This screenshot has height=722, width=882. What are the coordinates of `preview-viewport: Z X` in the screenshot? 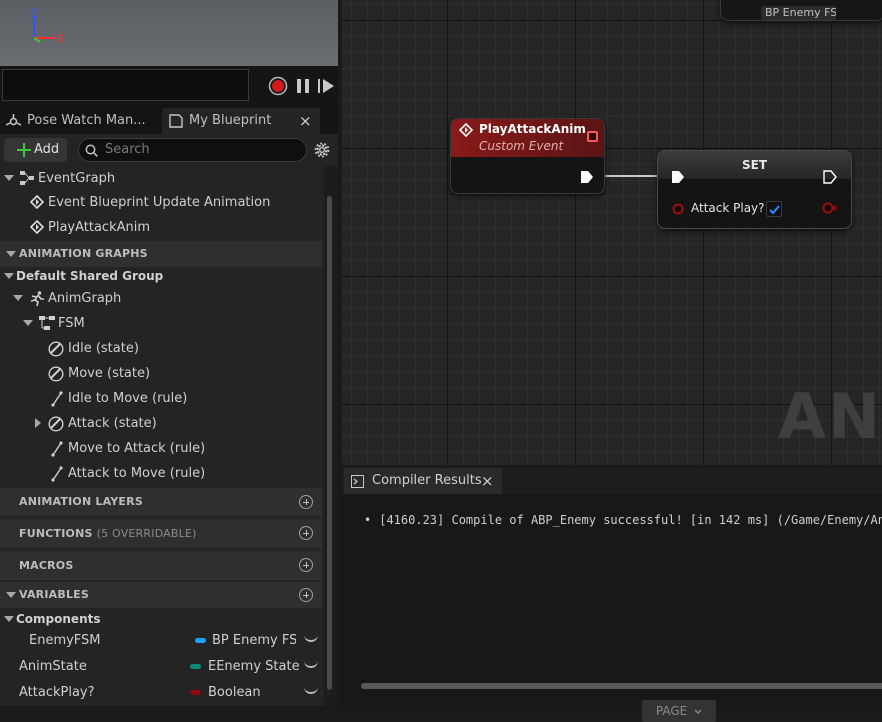 It's located at (169, 33).